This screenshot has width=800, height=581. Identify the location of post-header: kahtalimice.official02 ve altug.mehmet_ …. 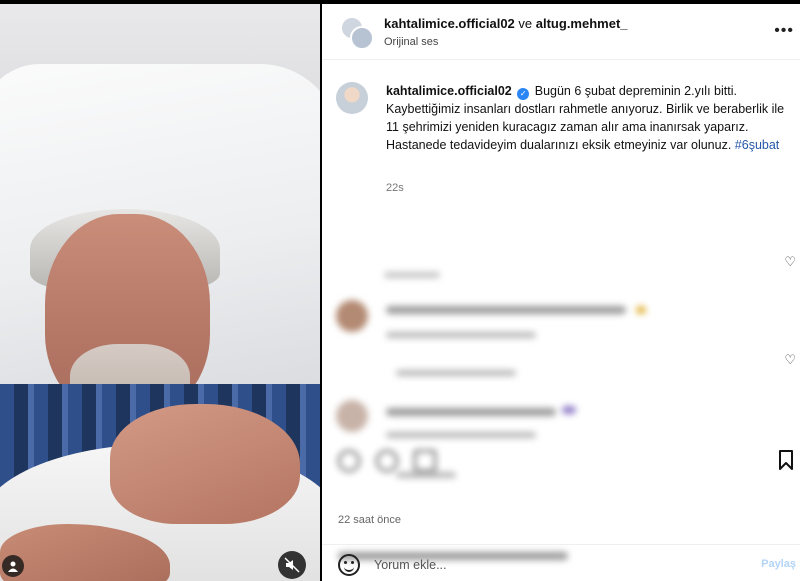
(561, 32).